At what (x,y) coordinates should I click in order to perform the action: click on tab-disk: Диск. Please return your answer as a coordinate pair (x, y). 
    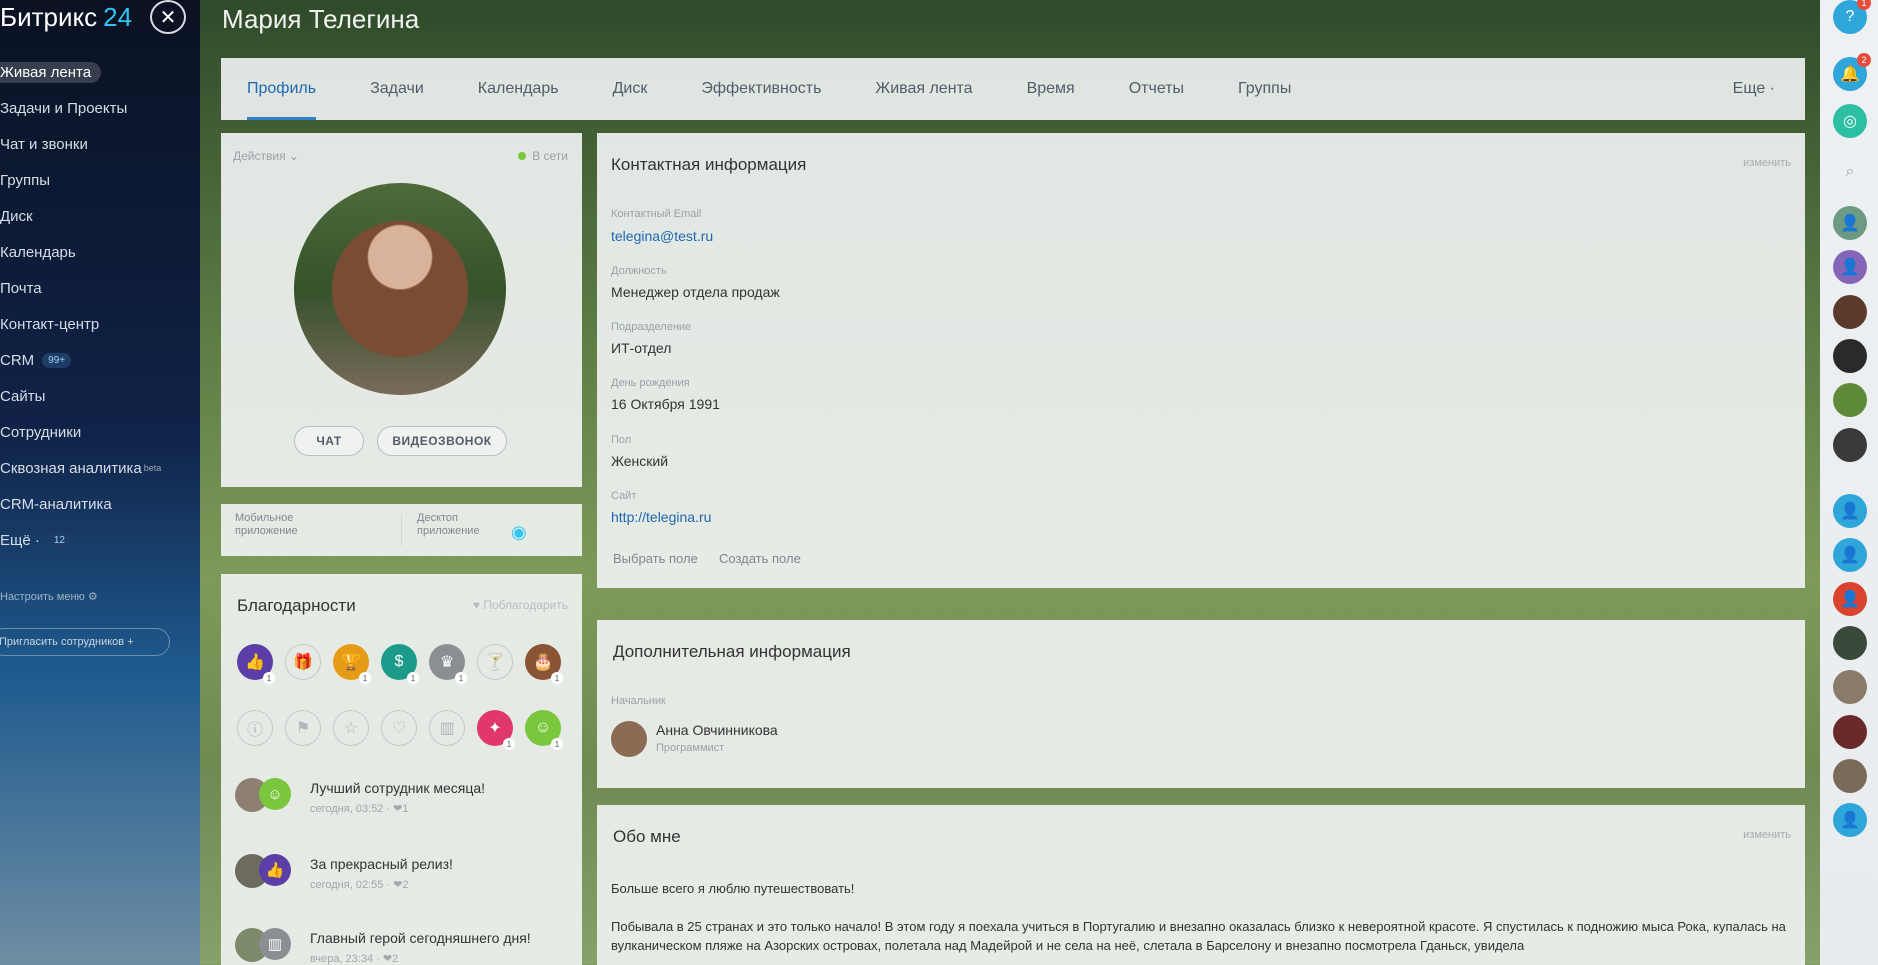
    Looking at the image, I should click on (630, 89).